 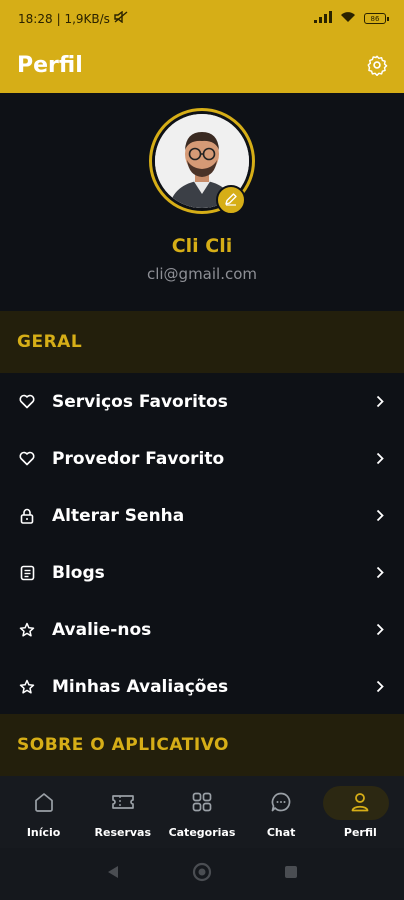 I want to click on status-time: 18:28, so click(x=35, y=18).